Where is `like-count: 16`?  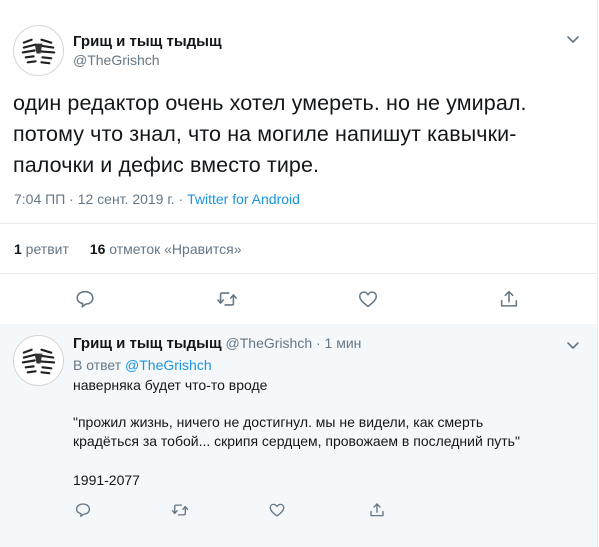
like-count: 16 is located at coordinates (97, 249).